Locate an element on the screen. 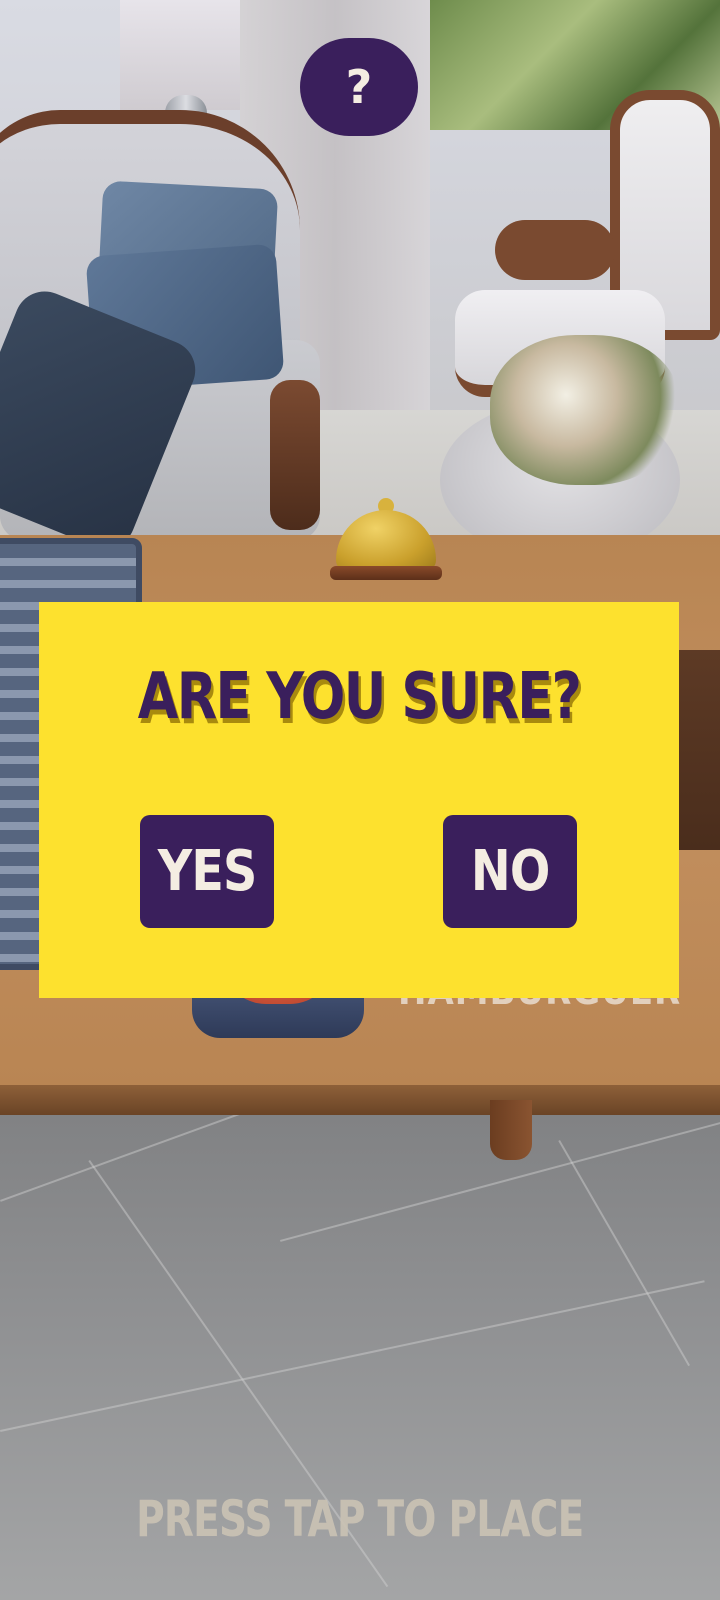 Image resolution: width=720 pixels, height=1600 pixels. bell-base is located at coordinates (386, 573).